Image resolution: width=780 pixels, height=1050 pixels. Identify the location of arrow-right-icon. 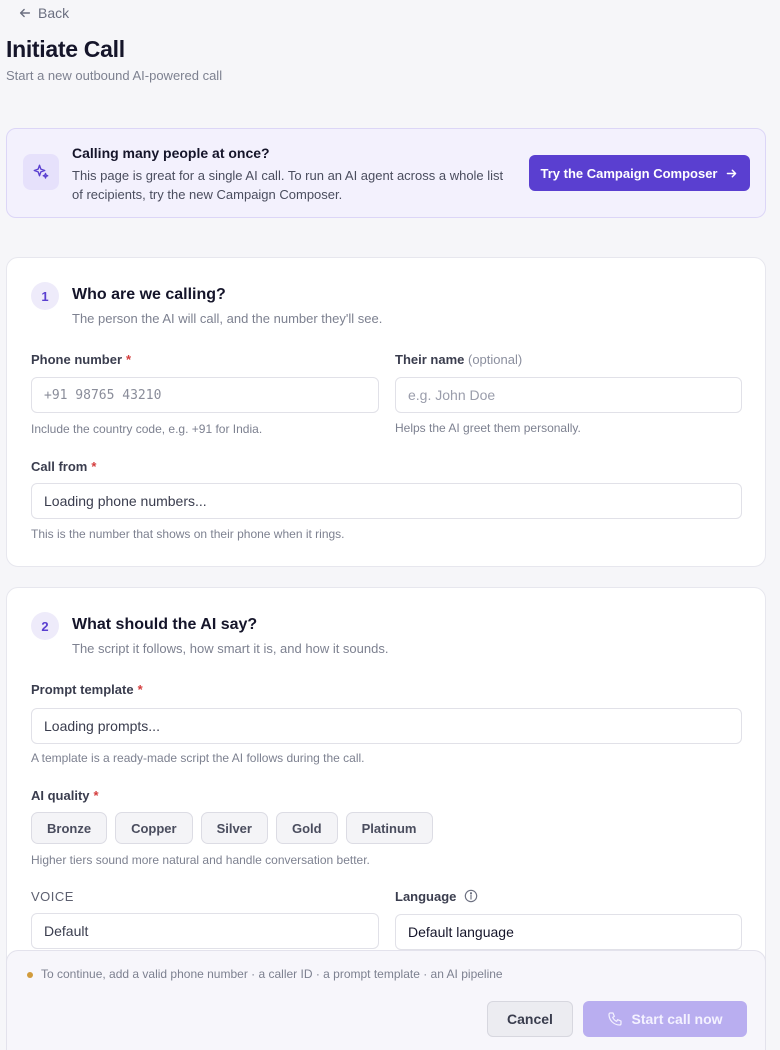
(732, 173).